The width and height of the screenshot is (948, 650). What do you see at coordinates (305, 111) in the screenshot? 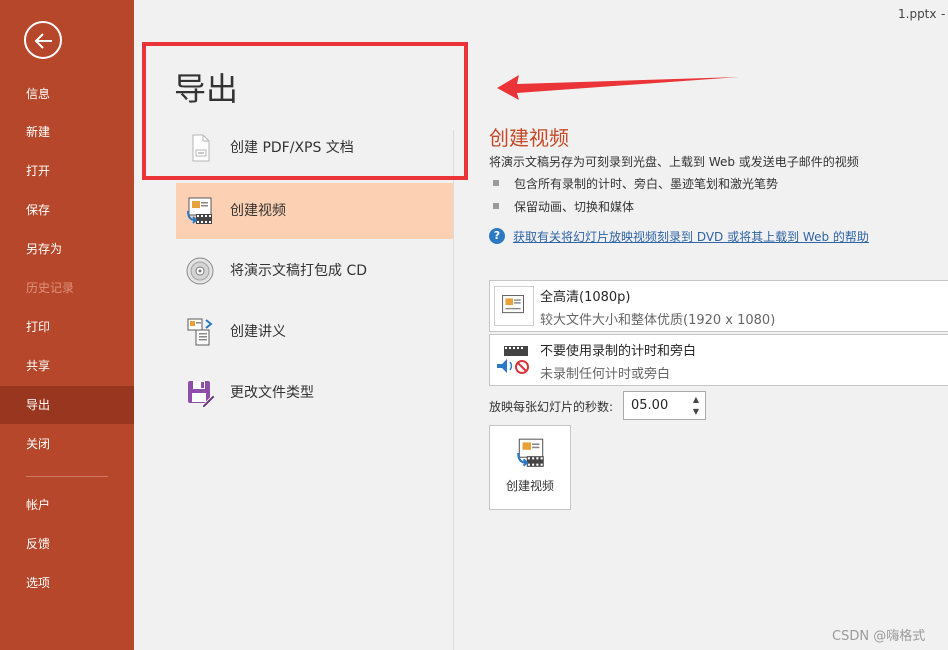
I see `annotation-highlight-box` at bounding box center [305, 111].